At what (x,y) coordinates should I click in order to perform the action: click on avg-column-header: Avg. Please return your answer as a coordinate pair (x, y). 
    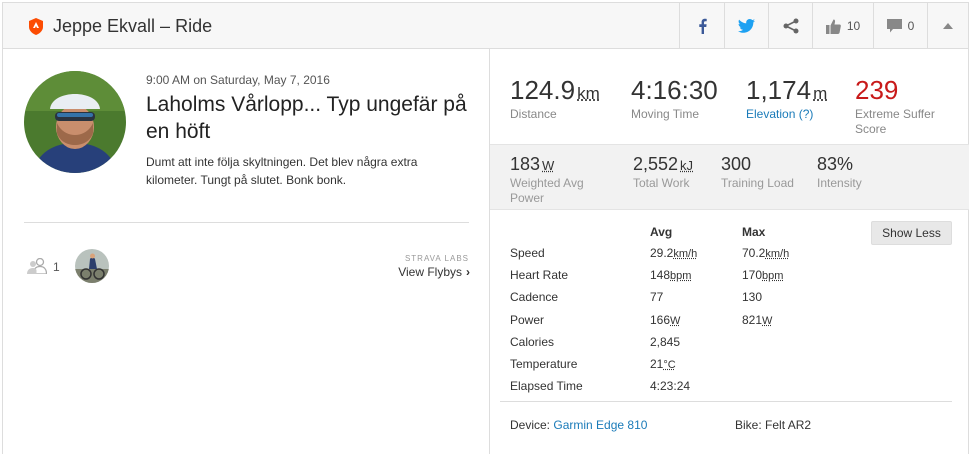
    Looking at the image, I should click on (661, 232).